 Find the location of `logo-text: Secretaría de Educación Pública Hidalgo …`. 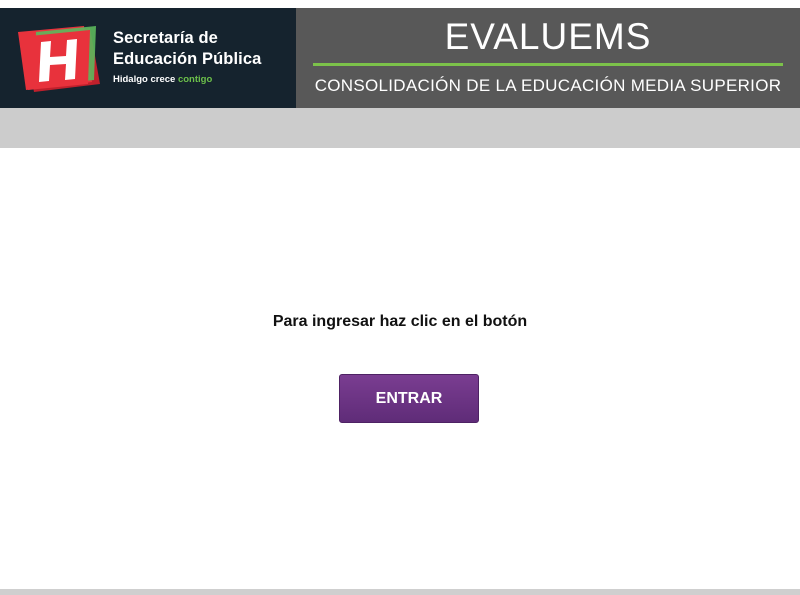

logo-text: Secretaría de Educación Pública Hidalgo … is located at coordinates (187, 56).